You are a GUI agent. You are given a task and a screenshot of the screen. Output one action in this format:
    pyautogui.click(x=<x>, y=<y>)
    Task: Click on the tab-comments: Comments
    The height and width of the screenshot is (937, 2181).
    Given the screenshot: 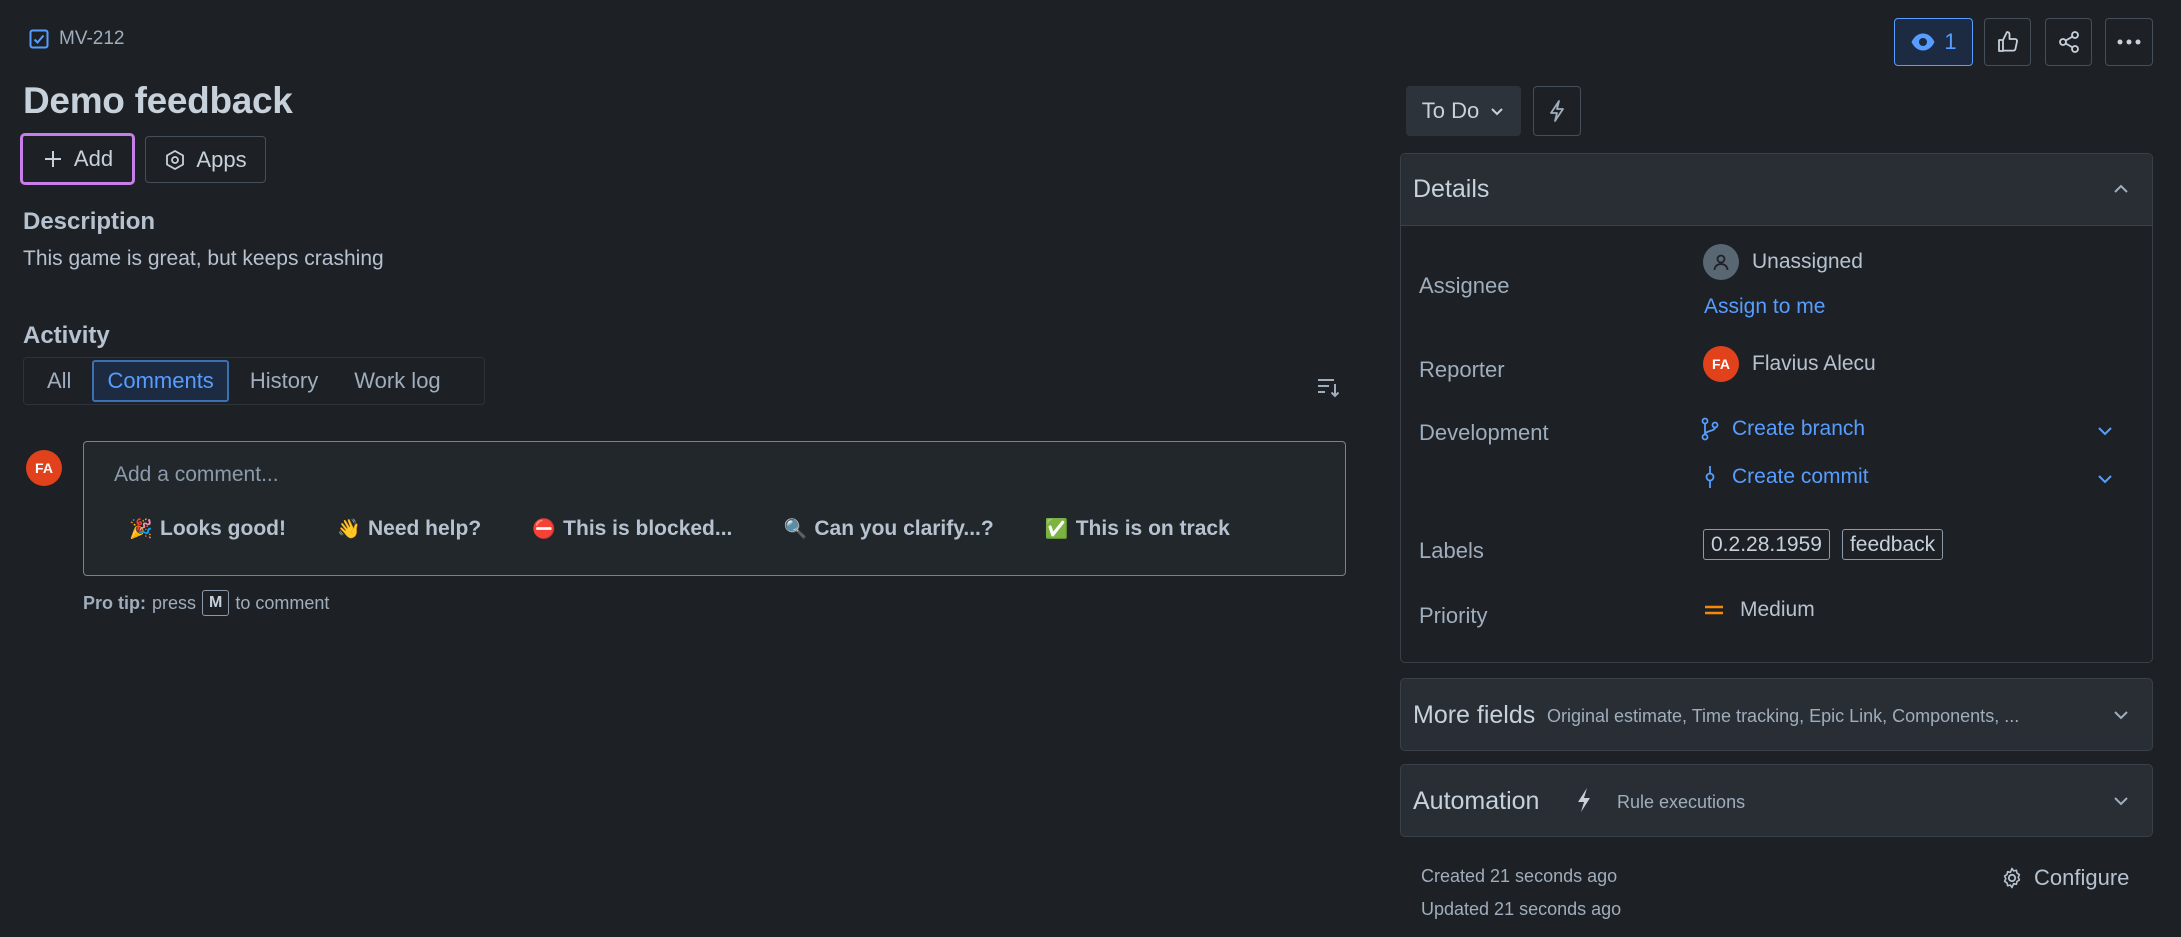 What is the action you would take?
    pyautogui.click(x=160, y=381)
    